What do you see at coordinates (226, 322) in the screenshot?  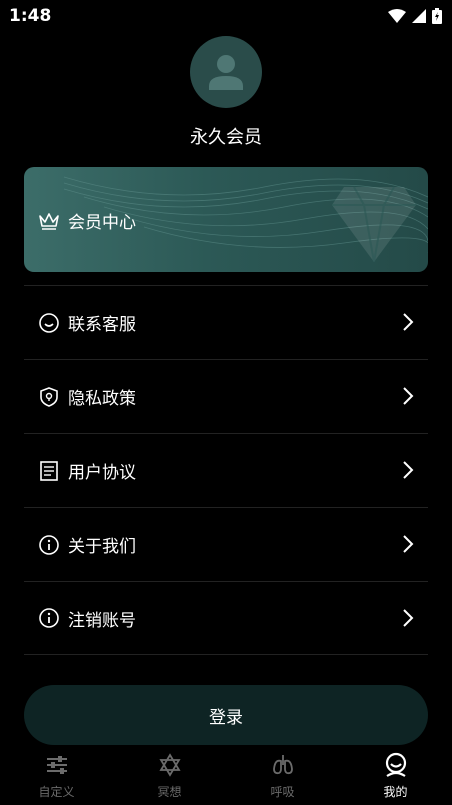 I see `menu-item-contact-support: 联系客服` at bounding box center [226, 322].